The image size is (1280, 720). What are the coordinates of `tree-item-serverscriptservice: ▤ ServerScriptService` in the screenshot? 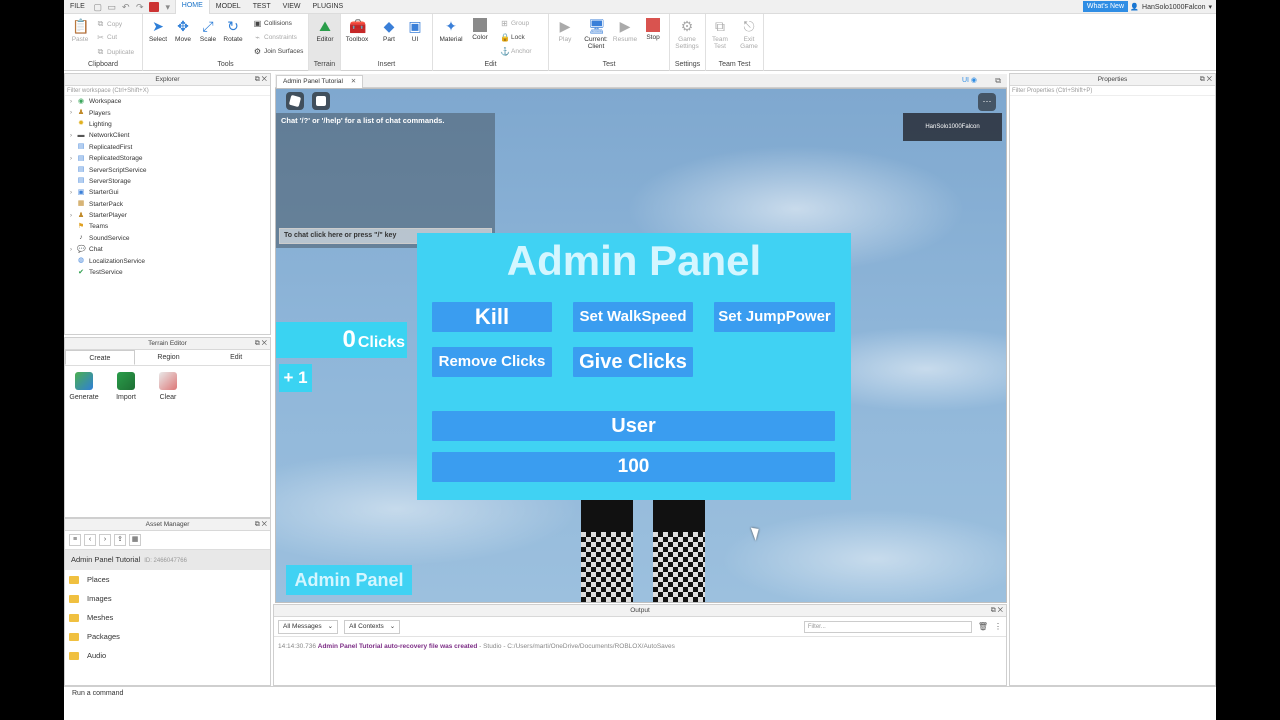 It's located at (167, 169).